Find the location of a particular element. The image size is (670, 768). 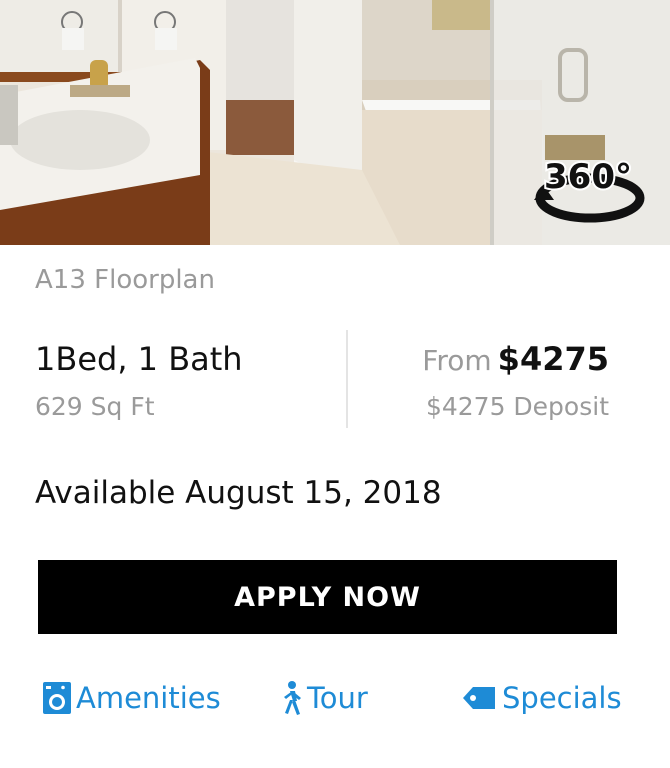

availability-date: Available August 15, 2018 is located at coordinates (238, 493).